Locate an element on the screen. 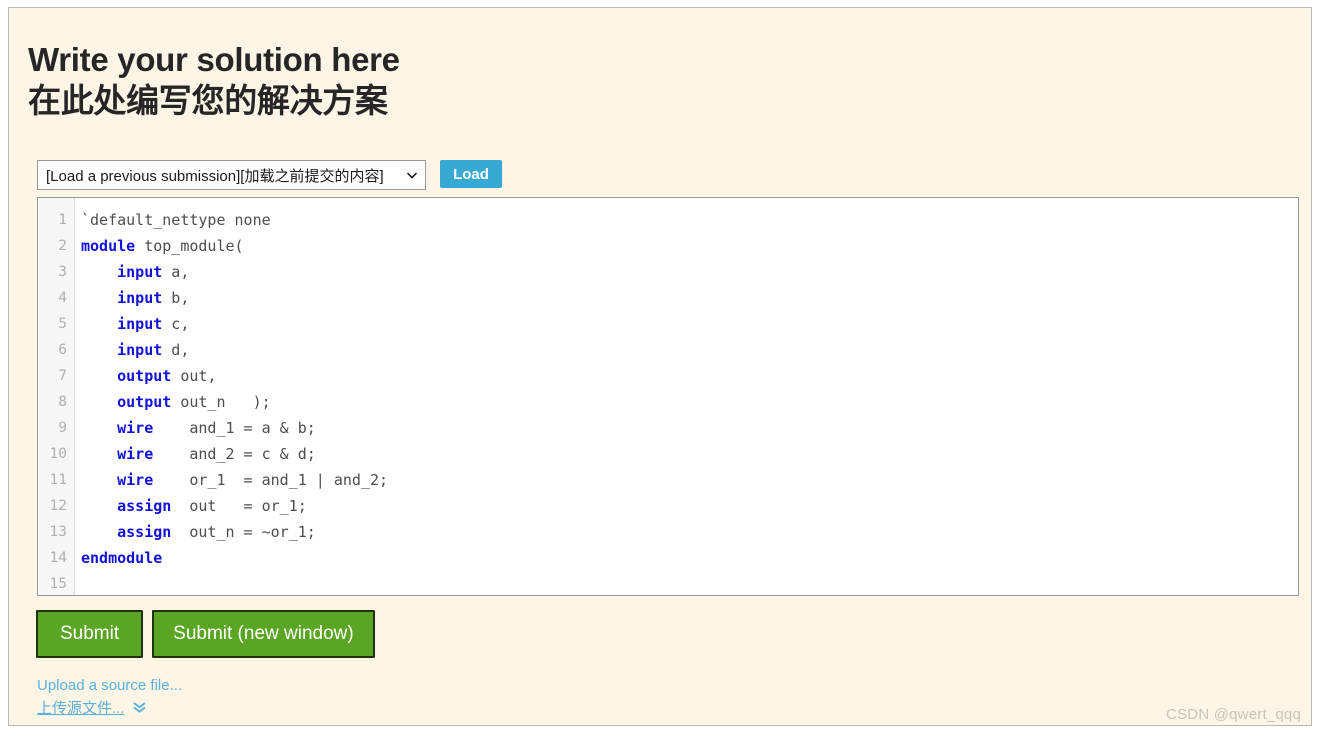 The height and width of the screenshot is (737, 1322). line-number: 1 is located at coordinates (62, 220).